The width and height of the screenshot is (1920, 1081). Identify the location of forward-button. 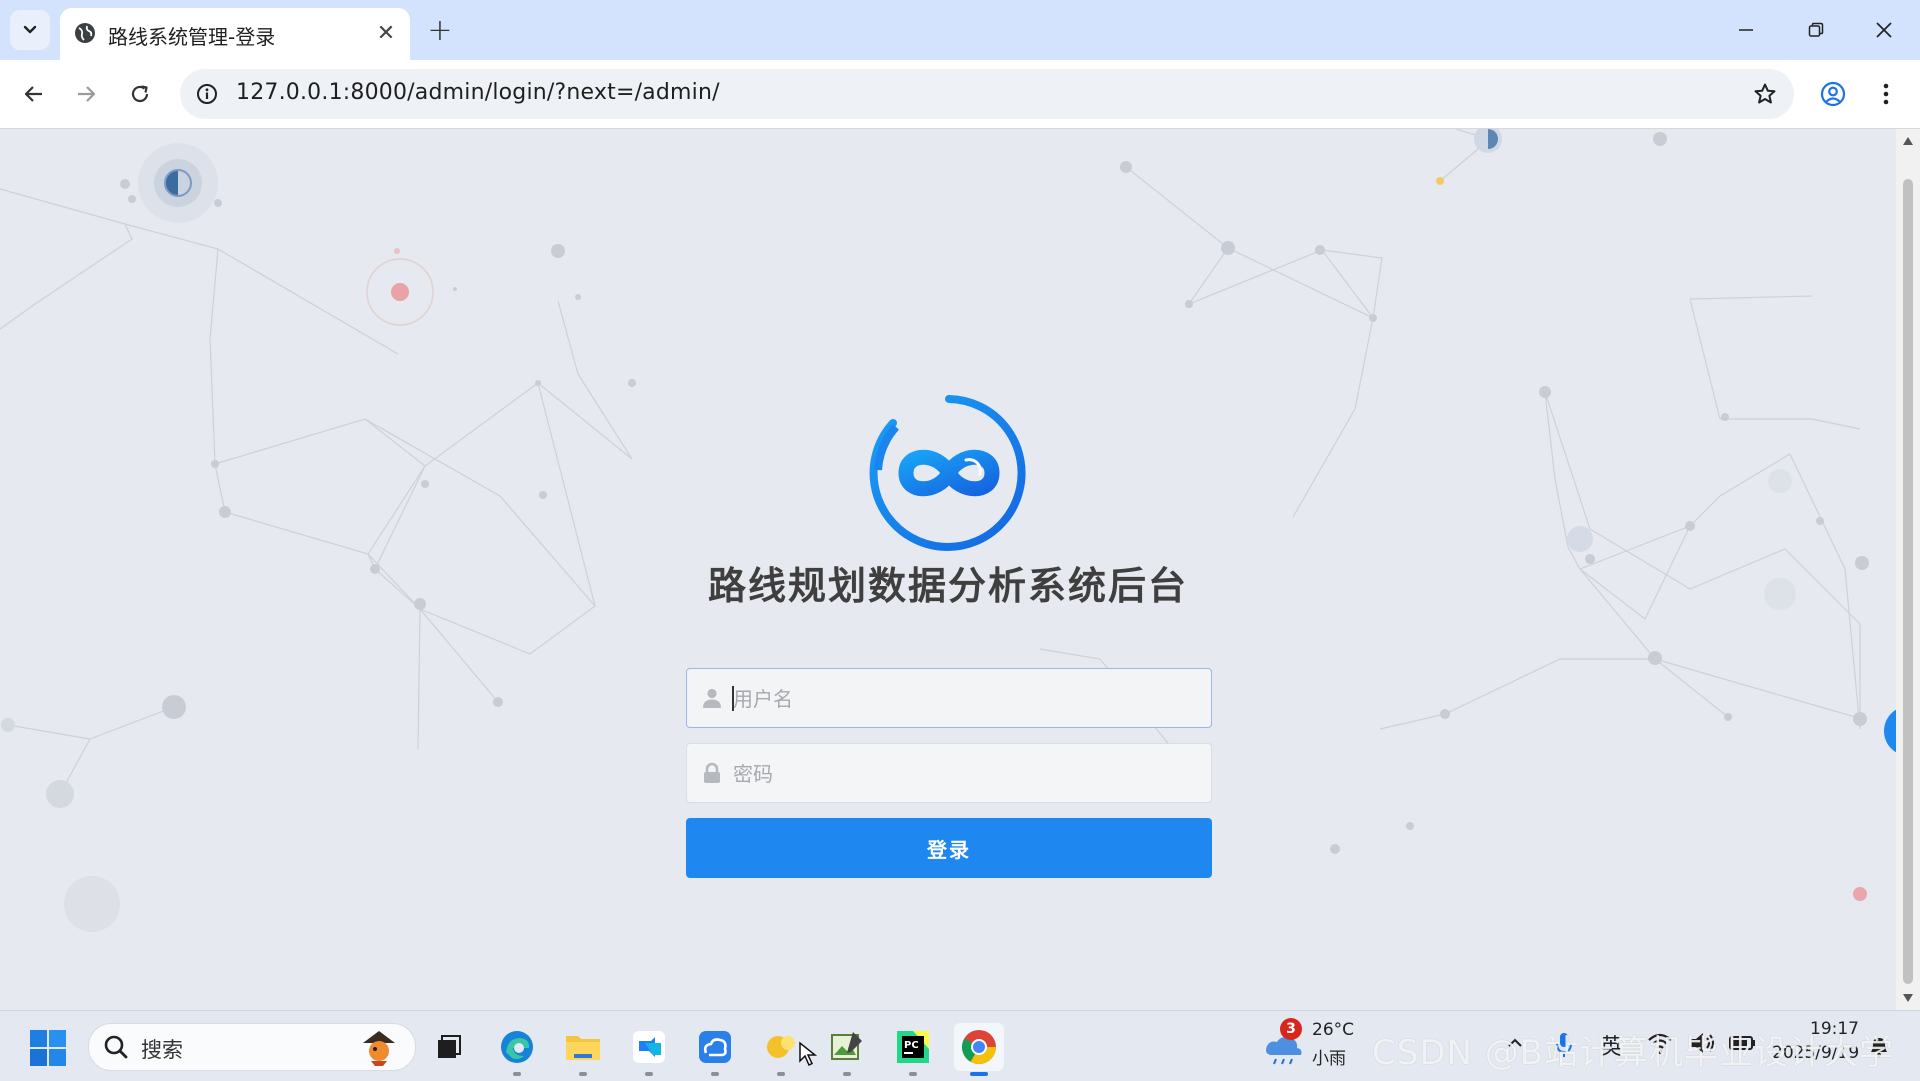
(86, 94).